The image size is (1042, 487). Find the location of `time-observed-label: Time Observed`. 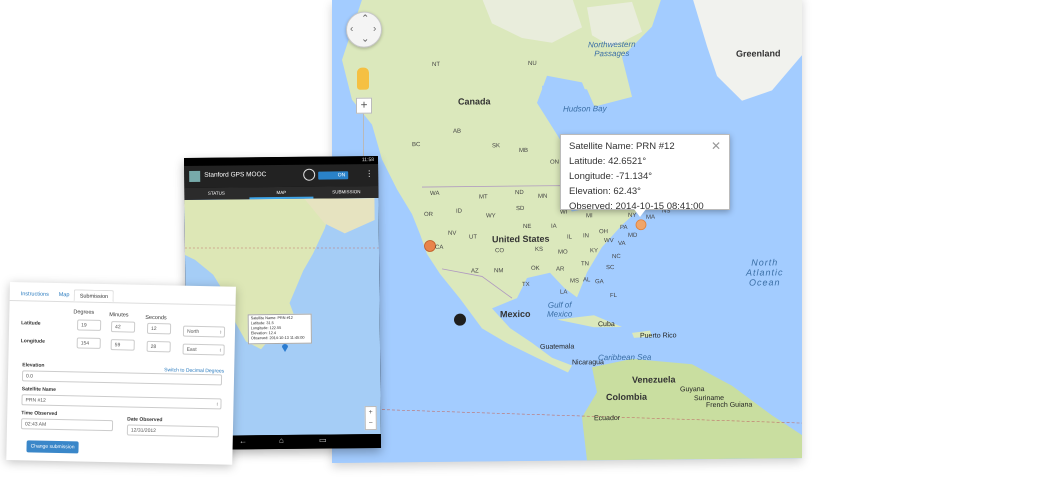

time-observed-label: Time Observed is located at coordinates (39, 414).